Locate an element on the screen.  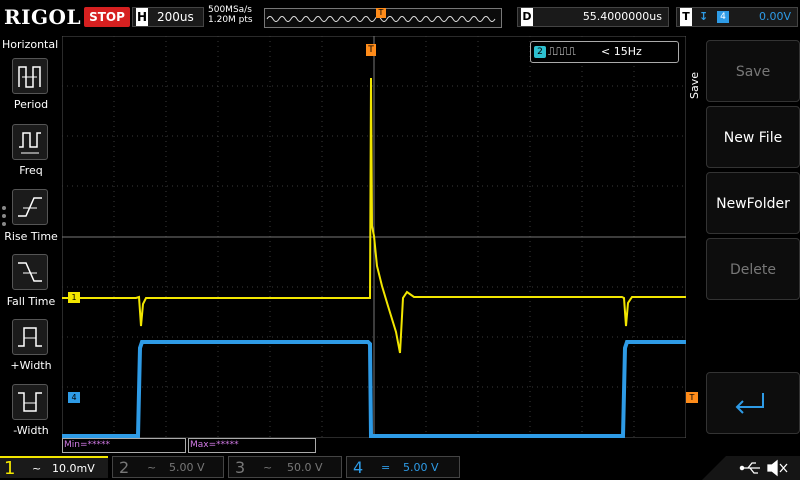
plus-width-icon is located at coordinates (30, 337).